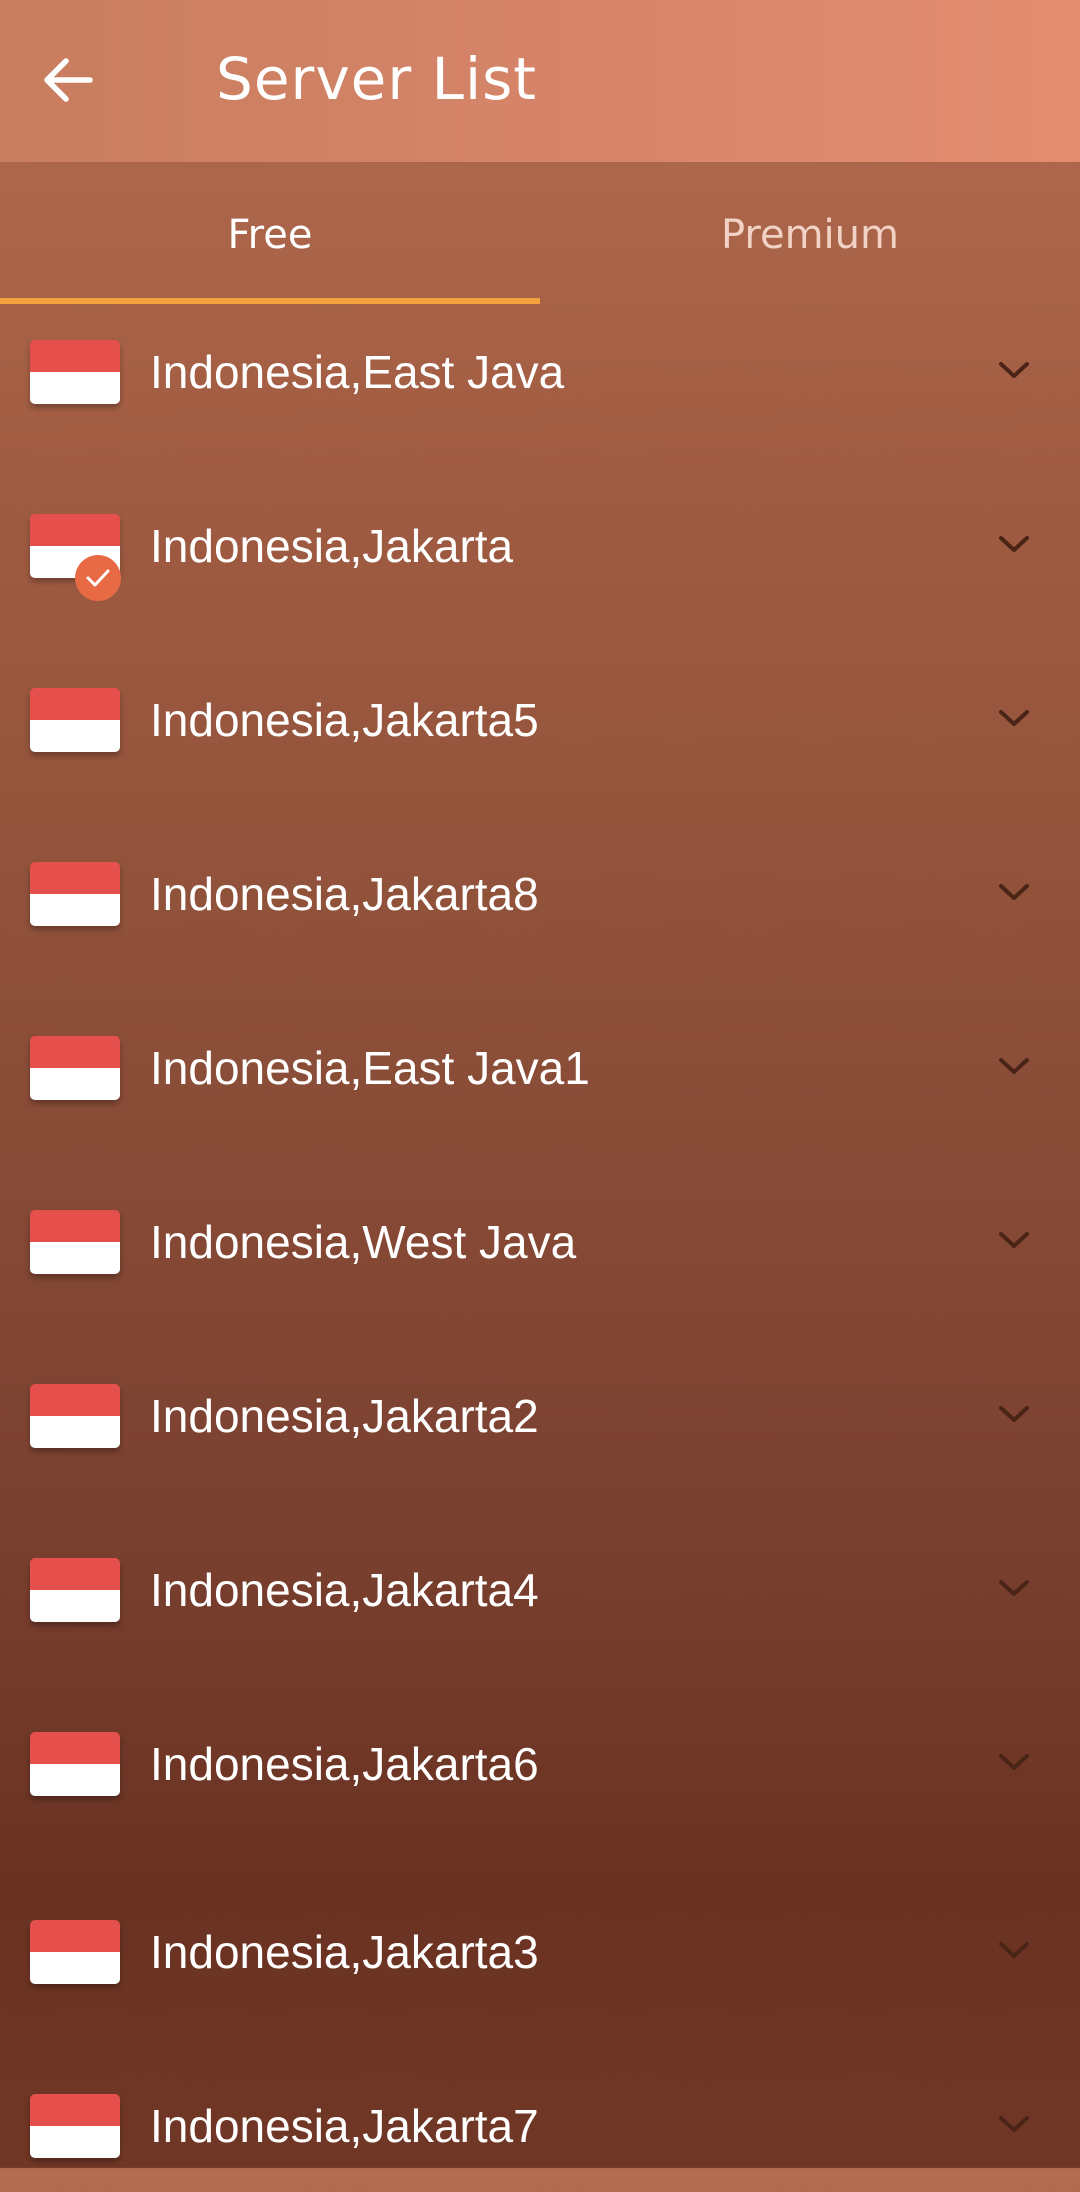  What do you see at coordinates (357, 372) in the screenshot?
I see `server-name: Indonesia,East Java` at bounding box center [357, 372].